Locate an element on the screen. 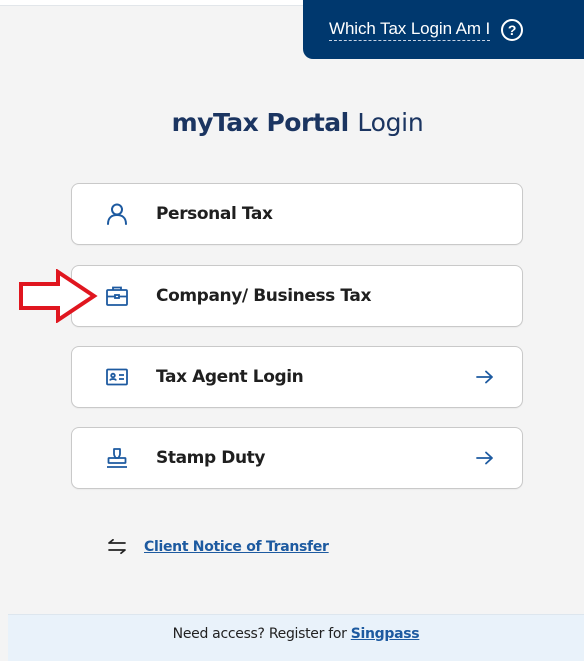 The width and height of the screenshot is (584, 661). briefcase-icon is located at coordinates (117, 296).